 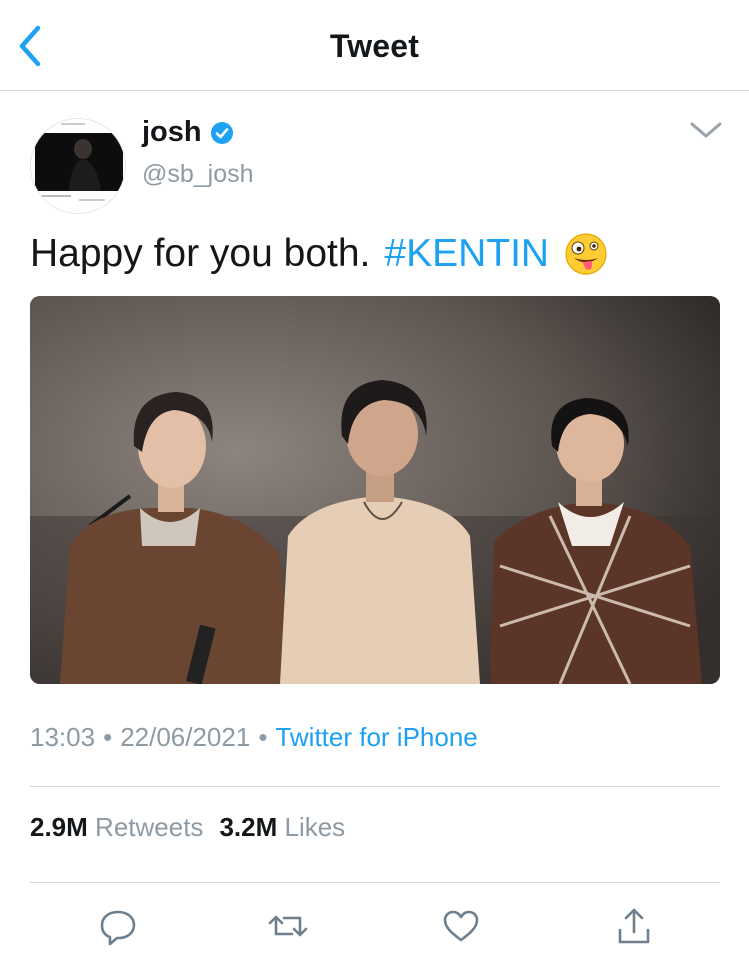 I want to click on share-icon, so click(x=634, y=926).